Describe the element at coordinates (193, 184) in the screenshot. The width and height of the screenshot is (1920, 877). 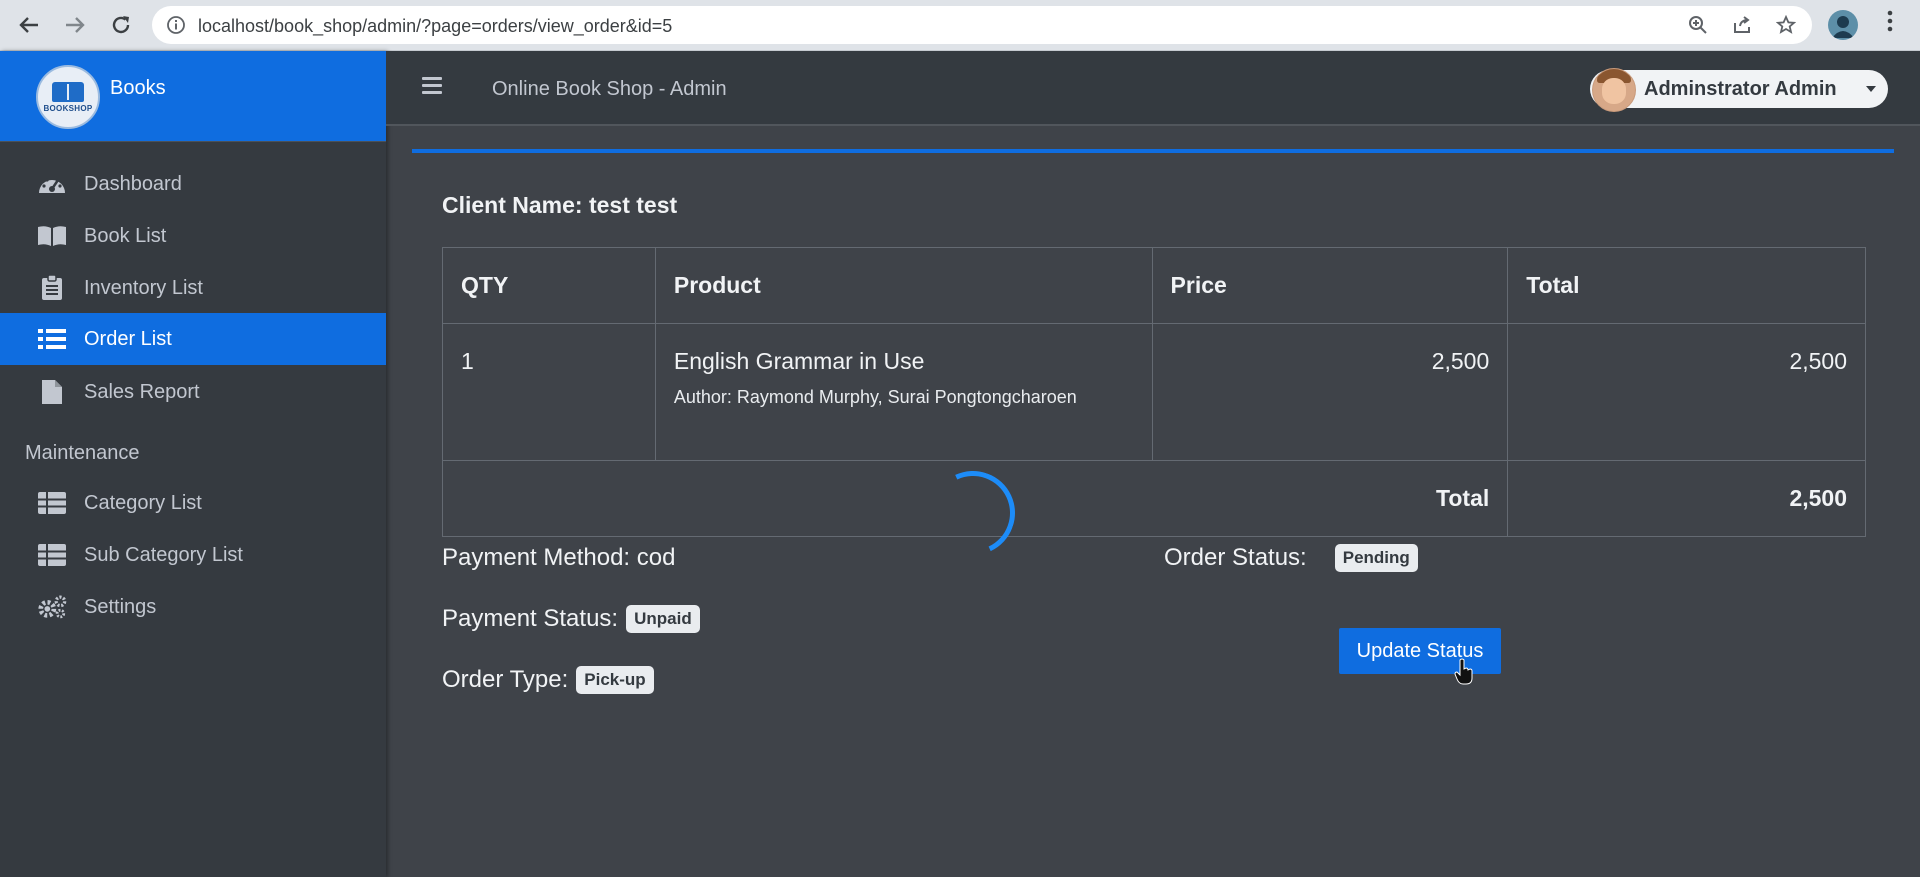
I see `sidebar-item-dashboard: Dashboard` at that location.